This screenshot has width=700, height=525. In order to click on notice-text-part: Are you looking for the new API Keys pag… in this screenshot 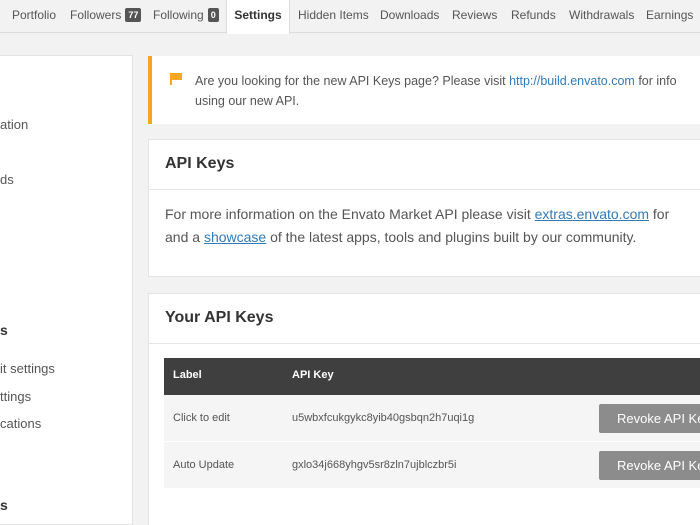, I will do `click(352, 81)`.